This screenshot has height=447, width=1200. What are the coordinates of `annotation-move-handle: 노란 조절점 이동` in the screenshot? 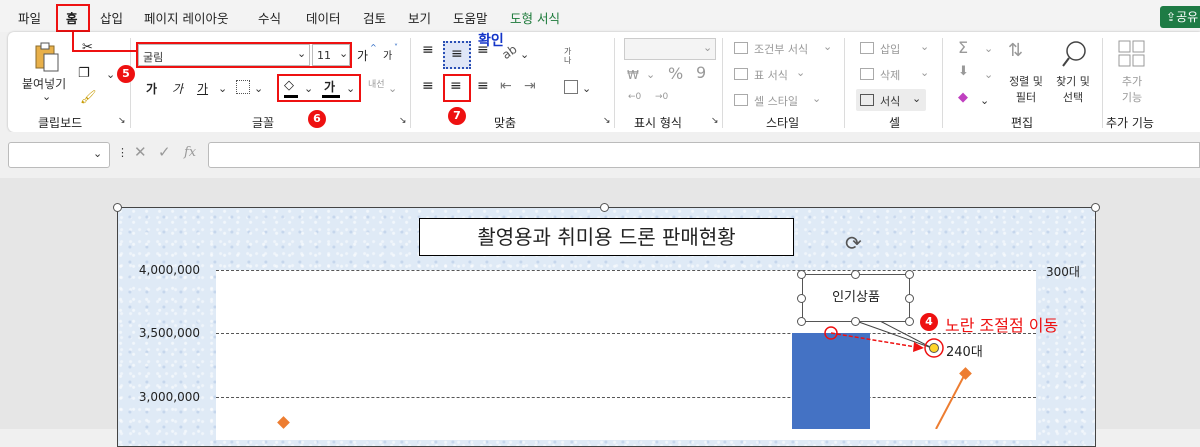 It's located at (1002, 325).